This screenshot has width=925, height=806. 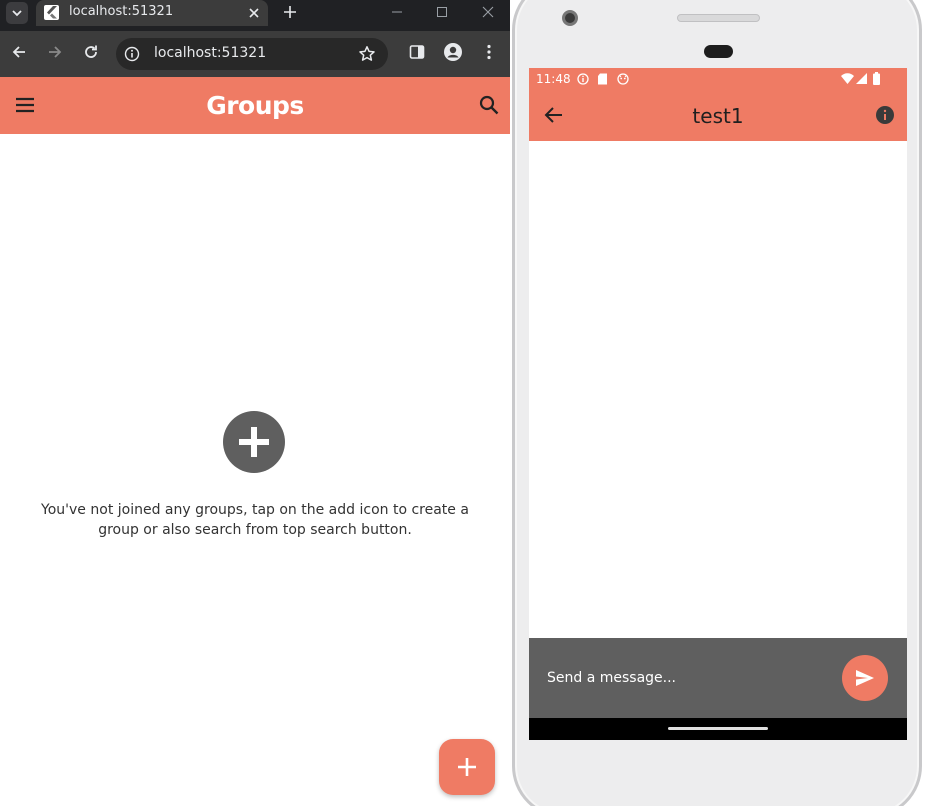 I want to click on tab-title: localhost:51321, so click(x=121, y=11).